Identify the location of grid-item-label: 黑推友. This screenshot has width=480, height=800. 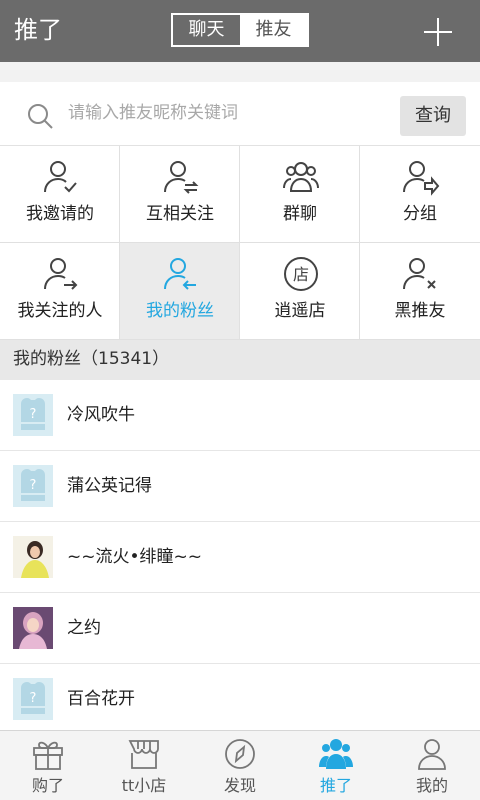
(420, 311).